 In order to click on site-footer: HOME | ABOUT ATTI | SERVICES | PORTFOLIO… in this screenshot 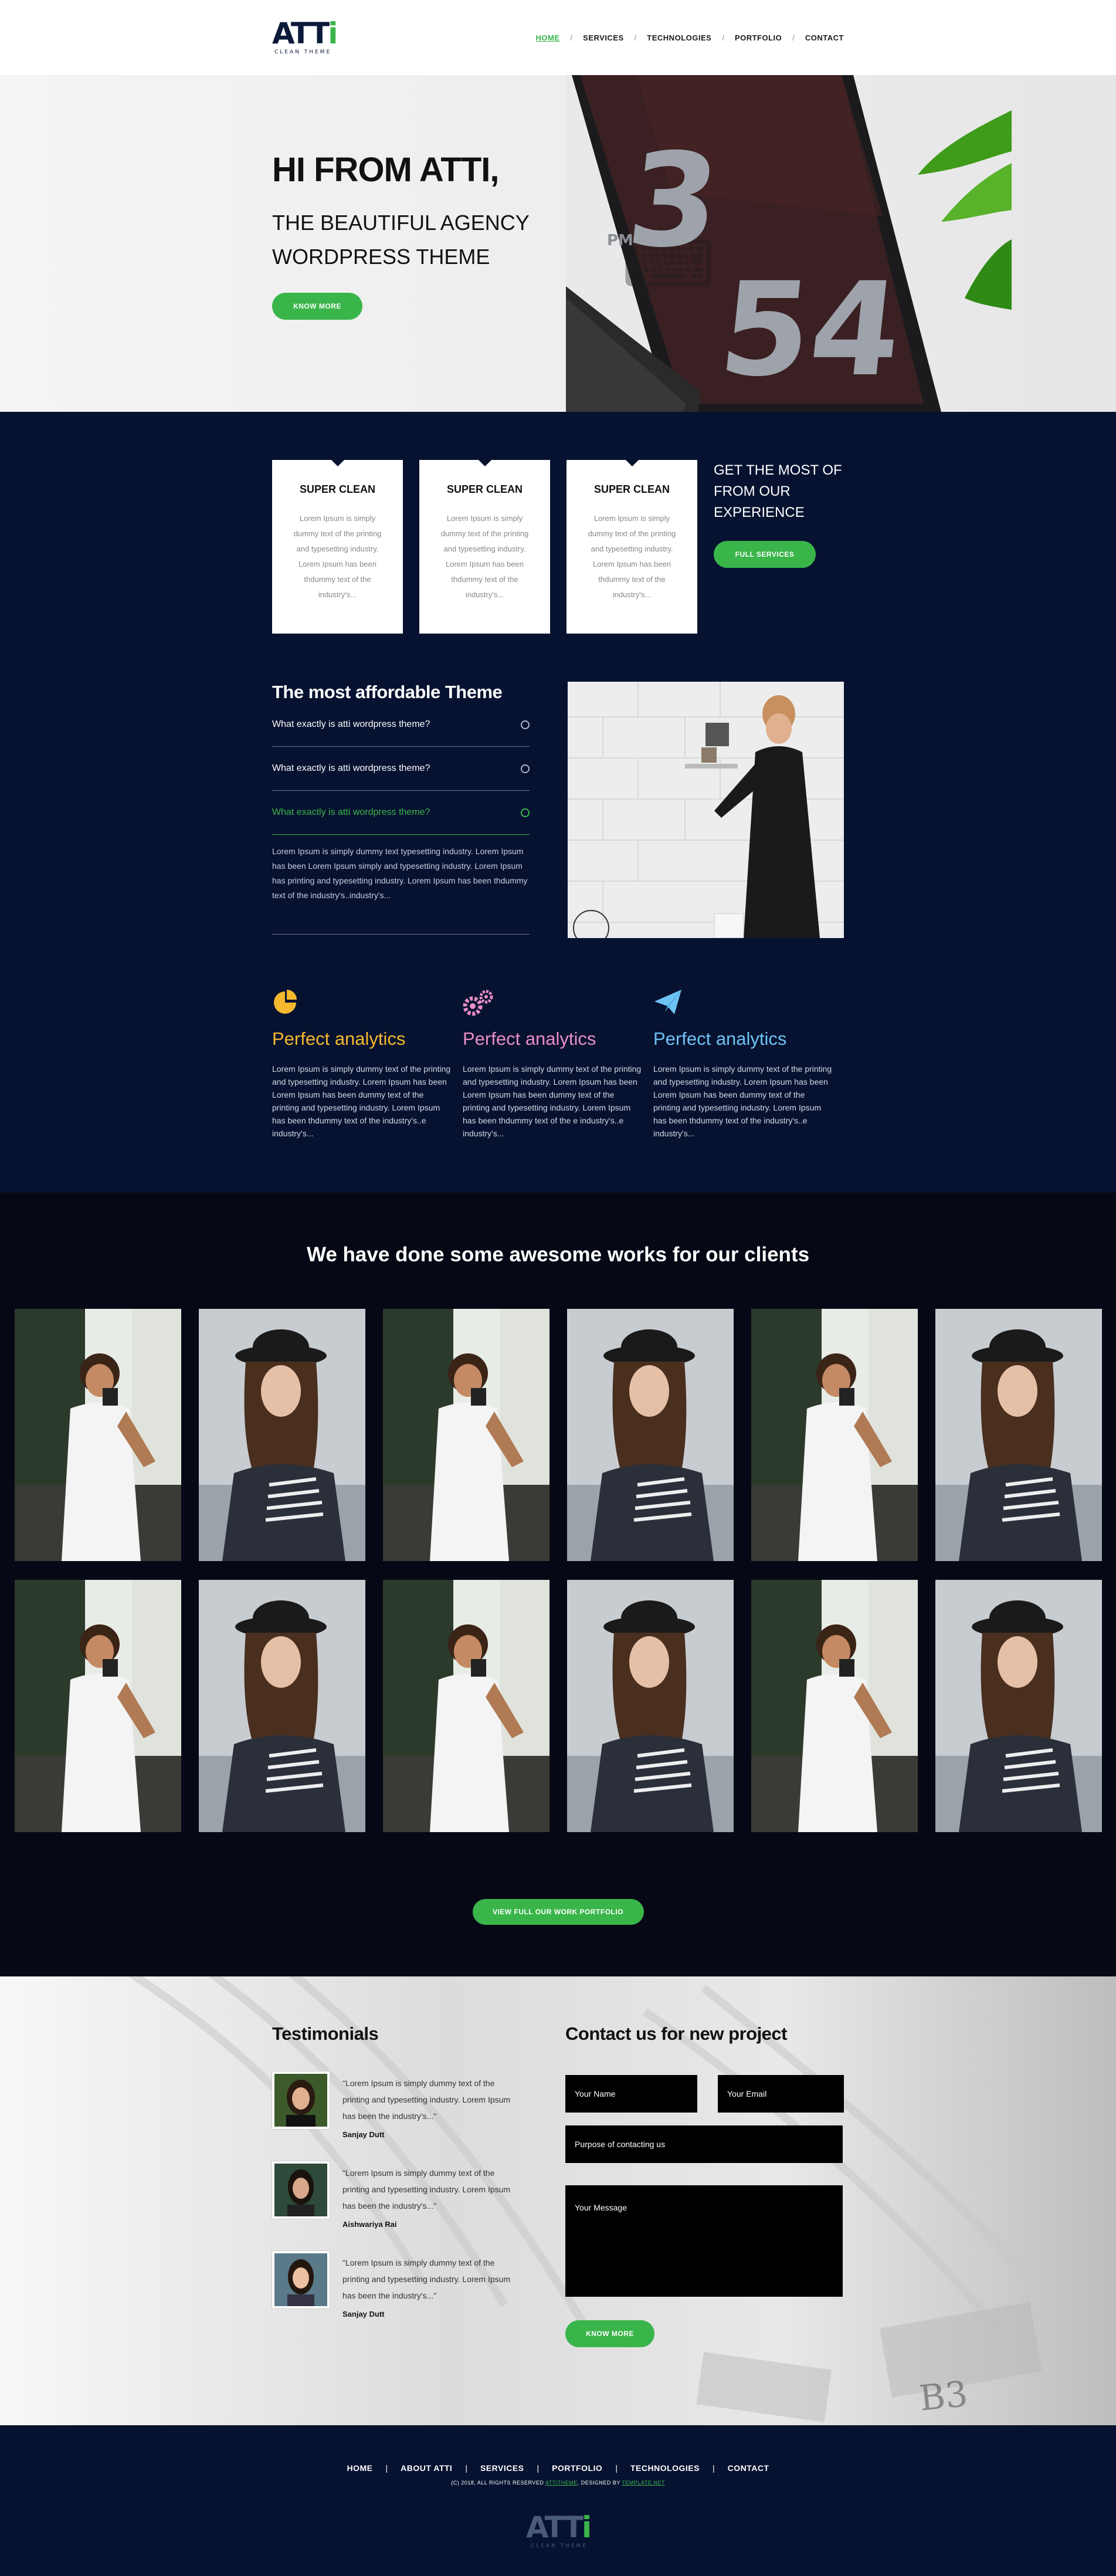, I will do `click(558, 2500)`.